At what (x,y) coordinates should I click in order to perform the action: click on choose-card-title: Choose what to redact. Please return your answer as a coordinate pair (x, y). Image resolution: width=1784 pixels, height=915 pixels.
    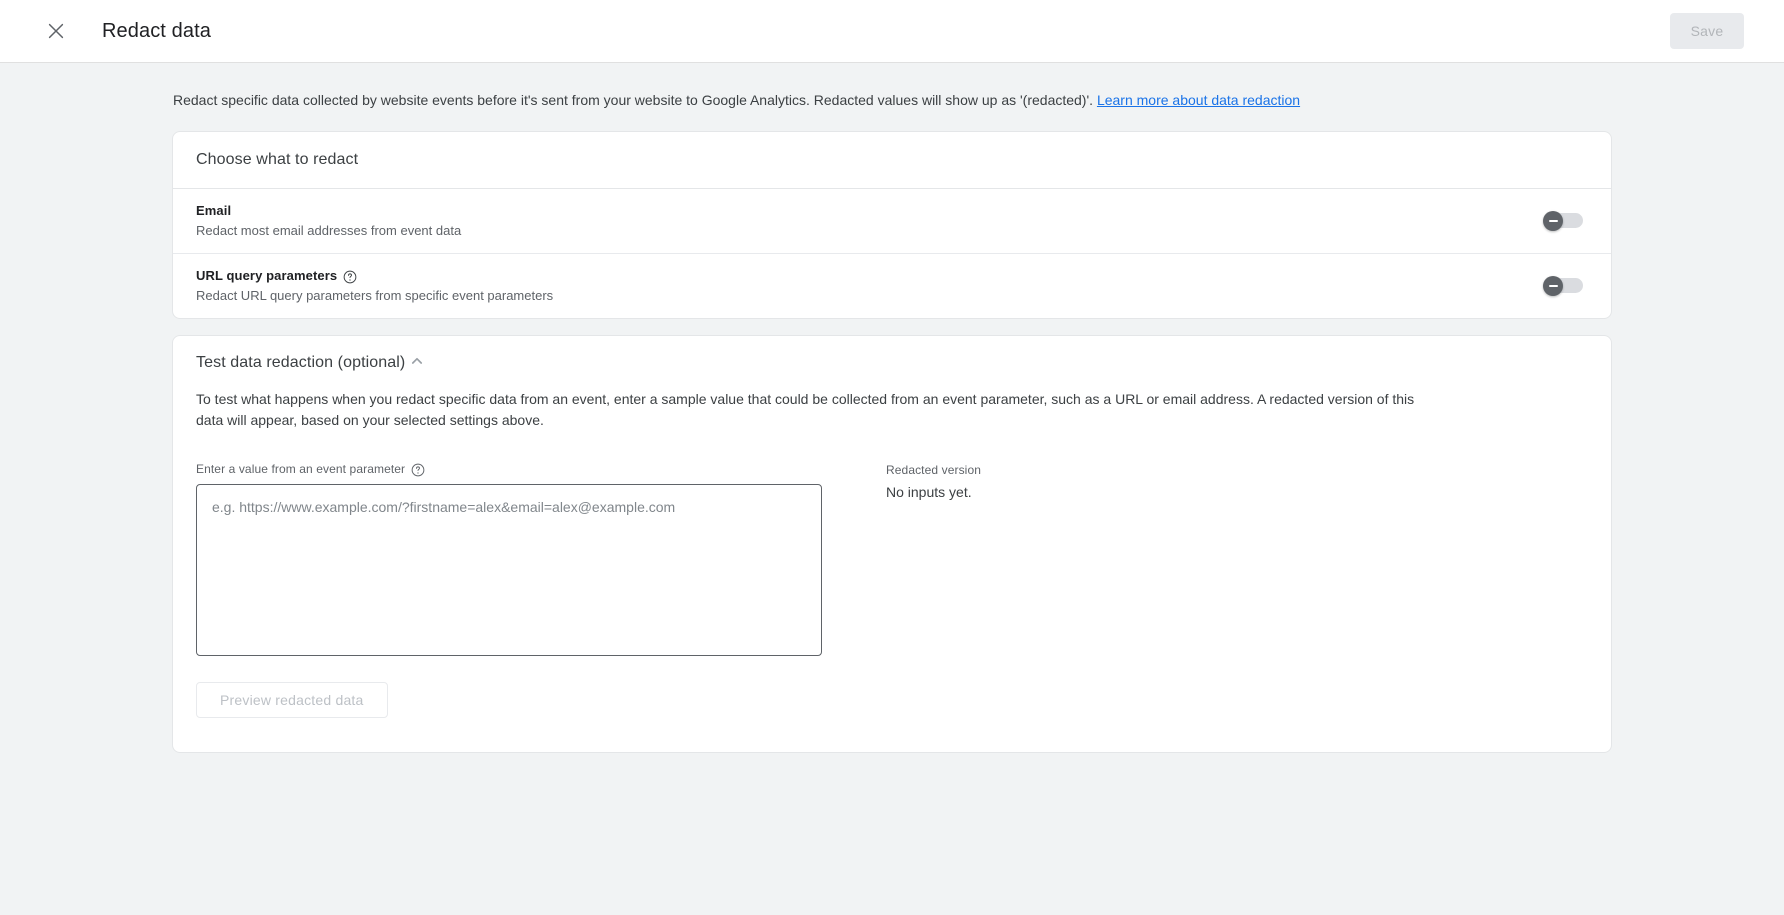
    Looking at the image, I should click on (277, 159).